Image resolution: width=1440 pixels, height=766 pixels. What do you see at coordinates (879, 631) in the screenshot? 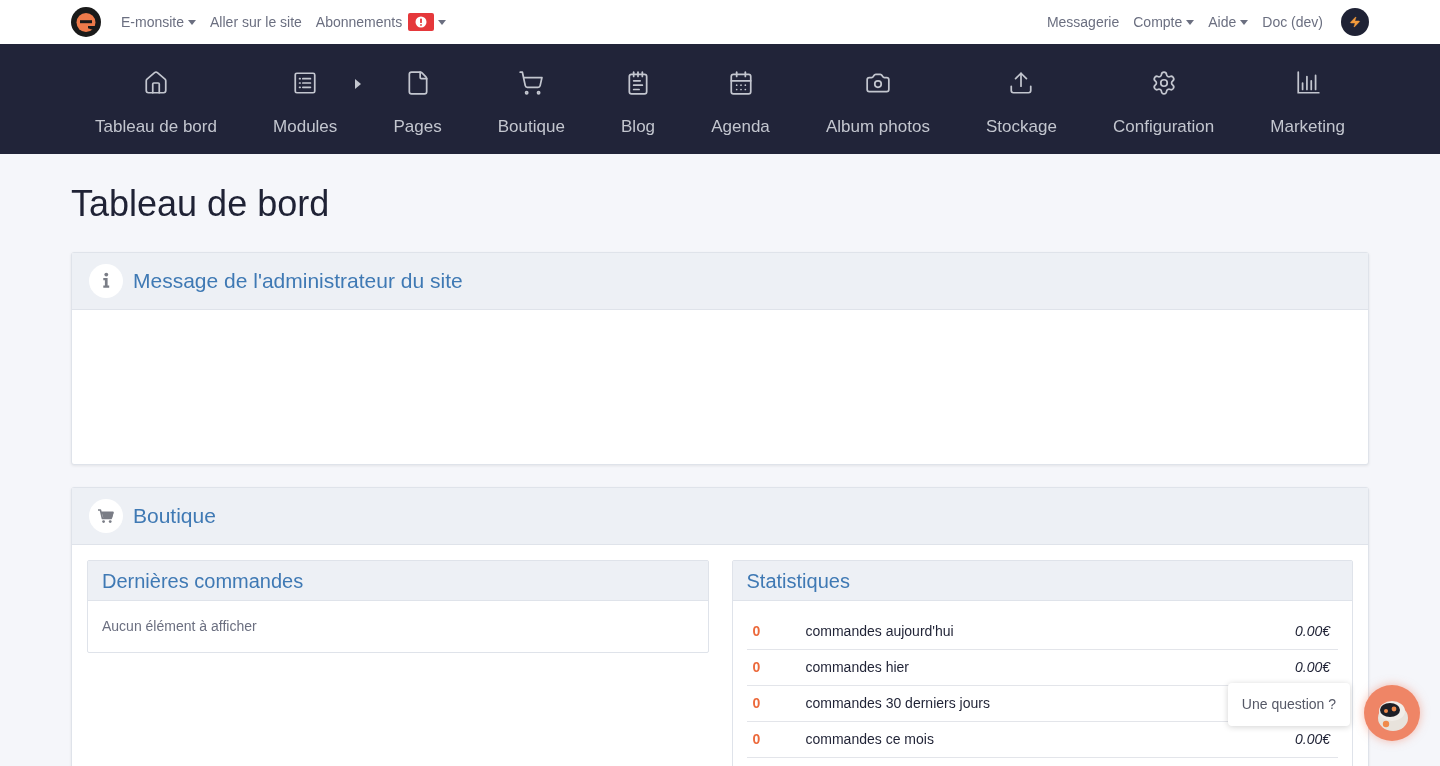
I see `stat-label: commandes aujourd'hui` at bounding box center [879, 631].